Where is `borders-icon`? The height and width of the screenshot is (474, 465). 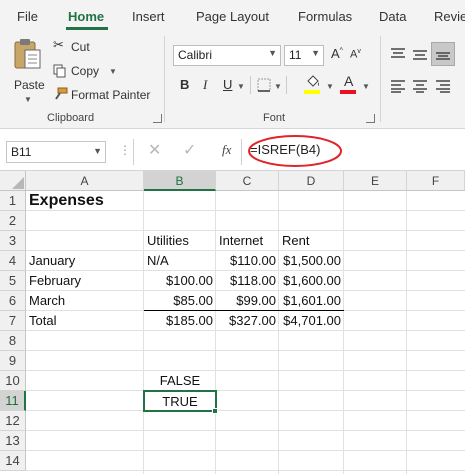
borders-icon is located at coordinates (264, 85).